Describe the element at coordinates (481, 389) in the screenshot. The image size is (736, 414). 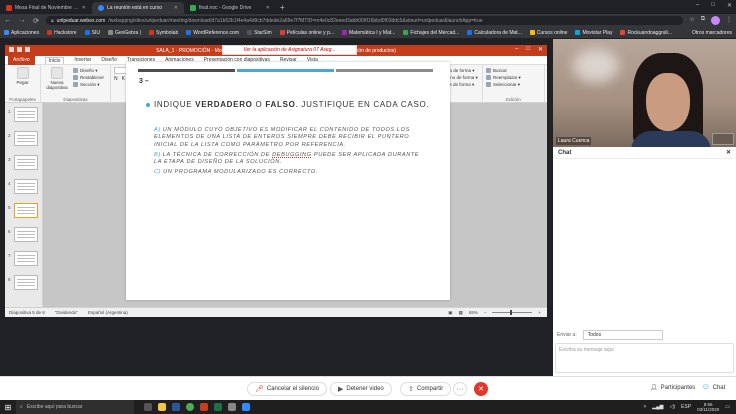
I see `leave-meeting-button: ✕` at that location.